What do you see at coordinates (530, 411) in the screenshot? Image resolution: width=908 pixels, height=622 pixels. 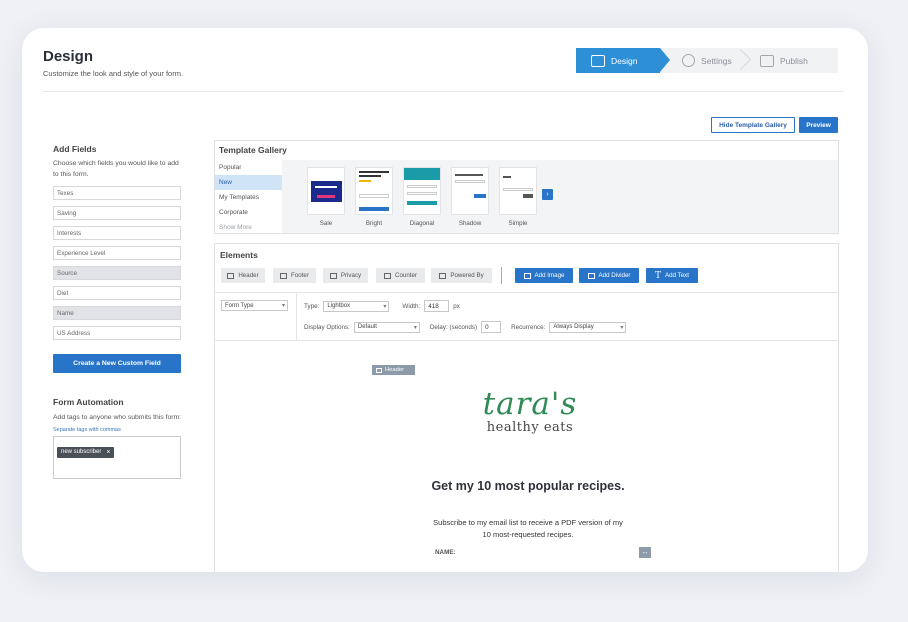 I see `brand-logo: tara's healthy eats` at bounding box center [530, 411].